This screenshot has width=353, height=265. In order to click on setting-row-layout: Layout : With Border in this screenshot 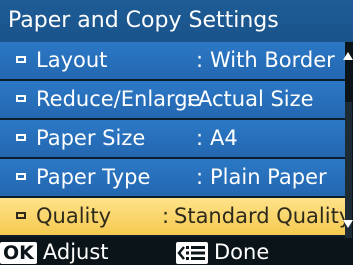, I will do `click(176, 61)`.